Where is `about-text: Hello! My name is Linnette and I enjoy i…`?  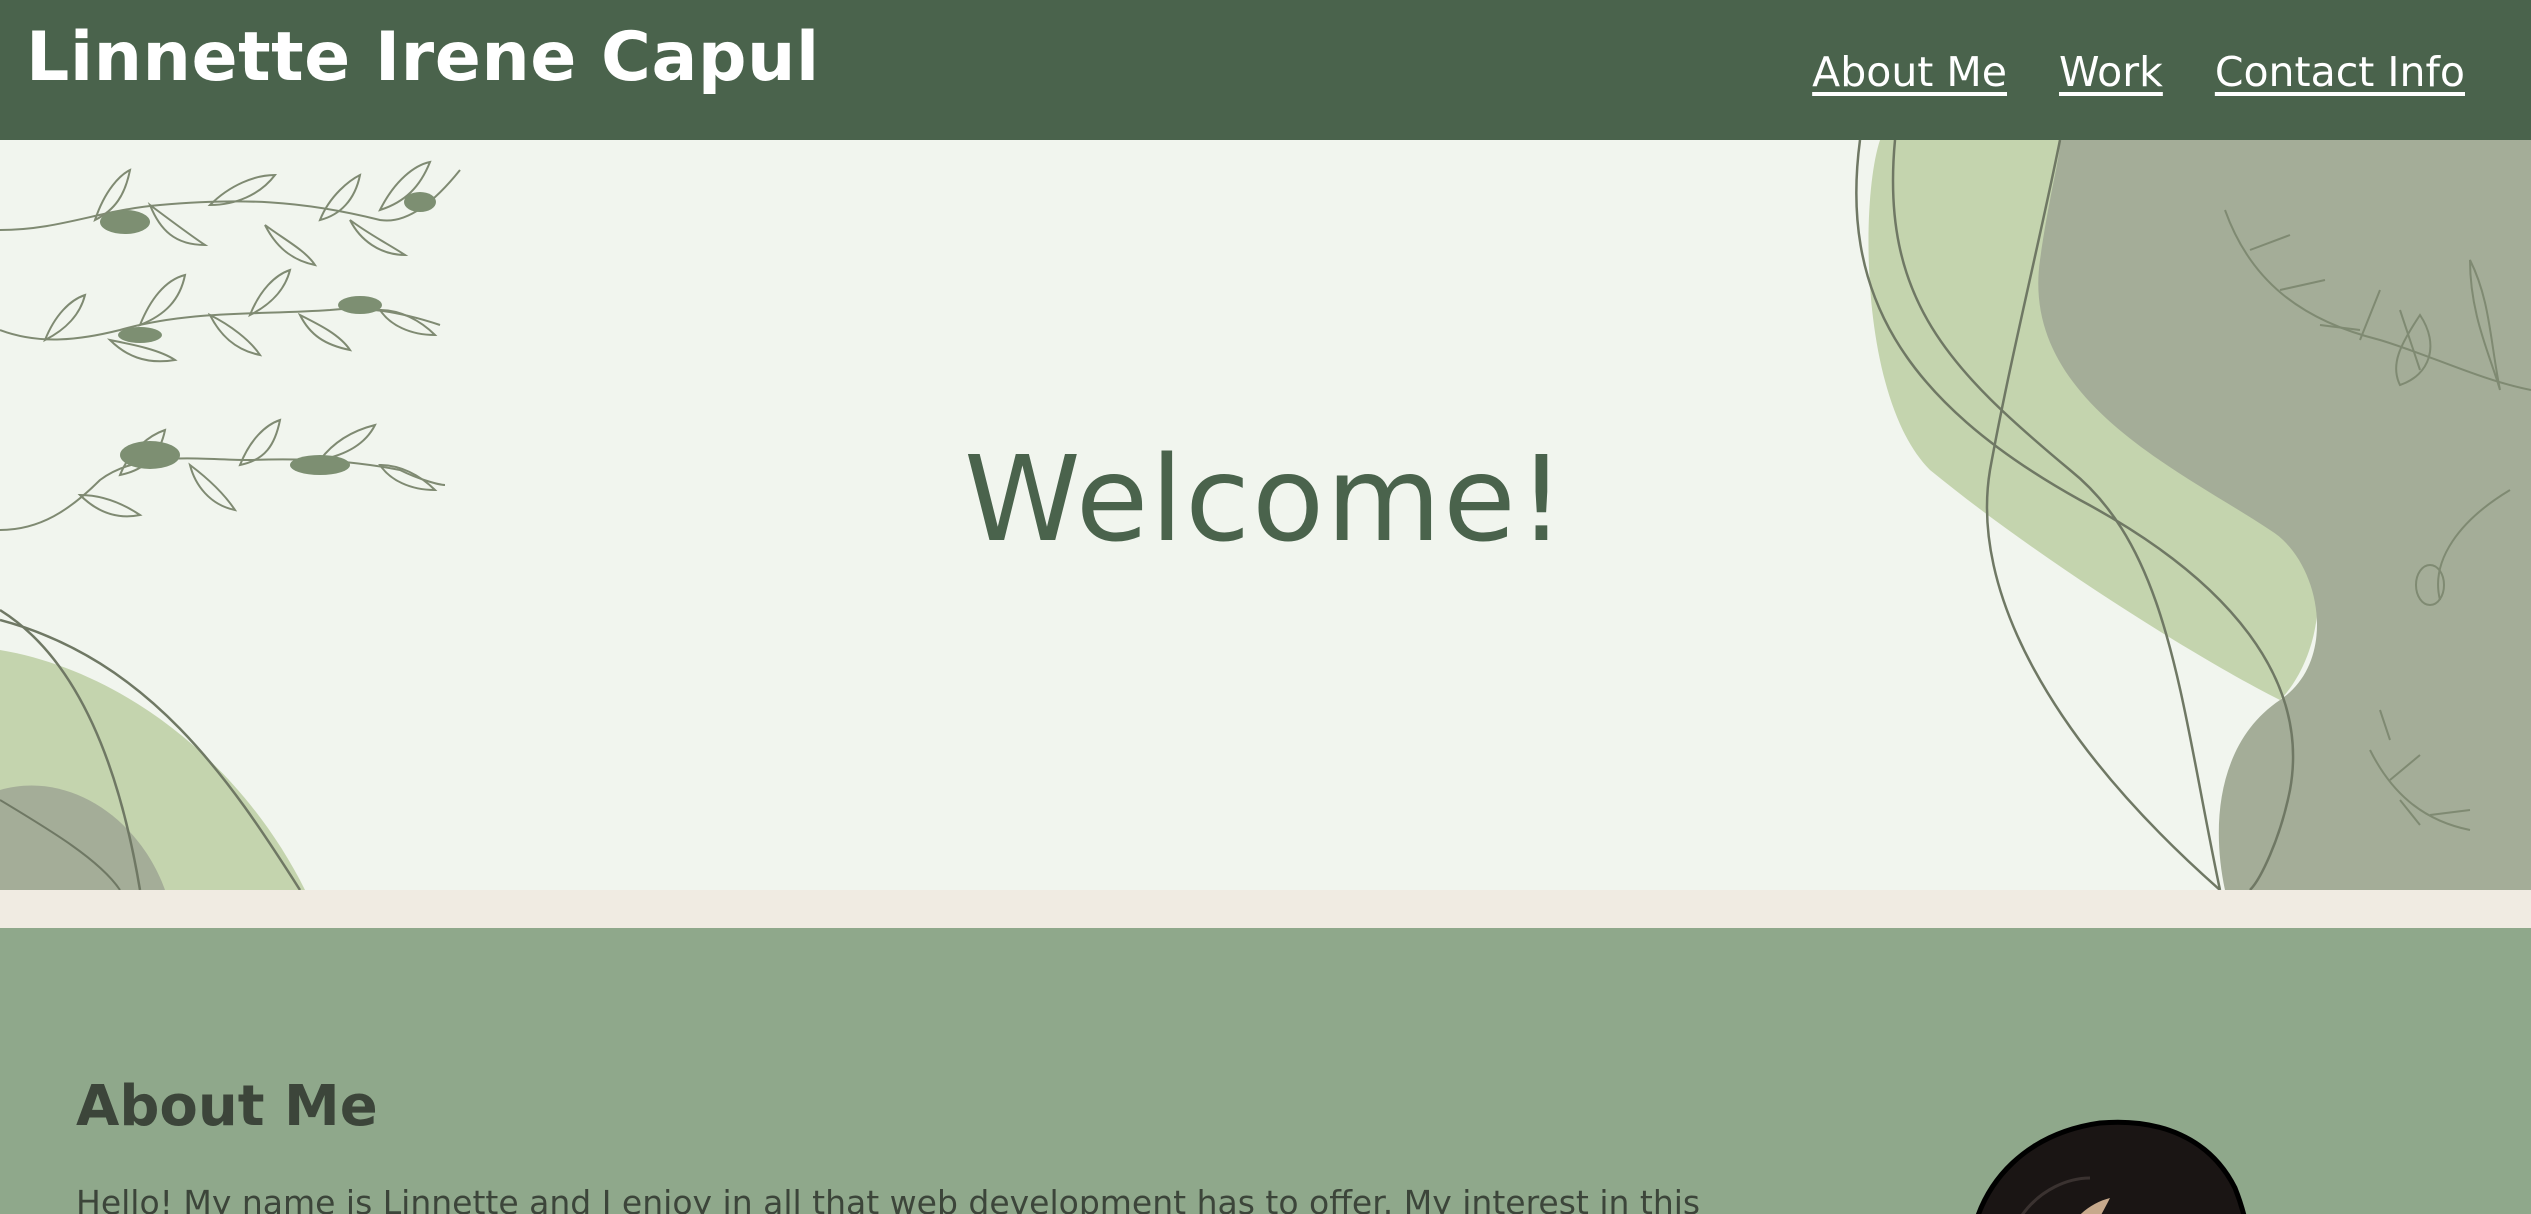 about-text: Hello! My name is Linnette and I enjoy i… is located at coordinates (888, 1198).